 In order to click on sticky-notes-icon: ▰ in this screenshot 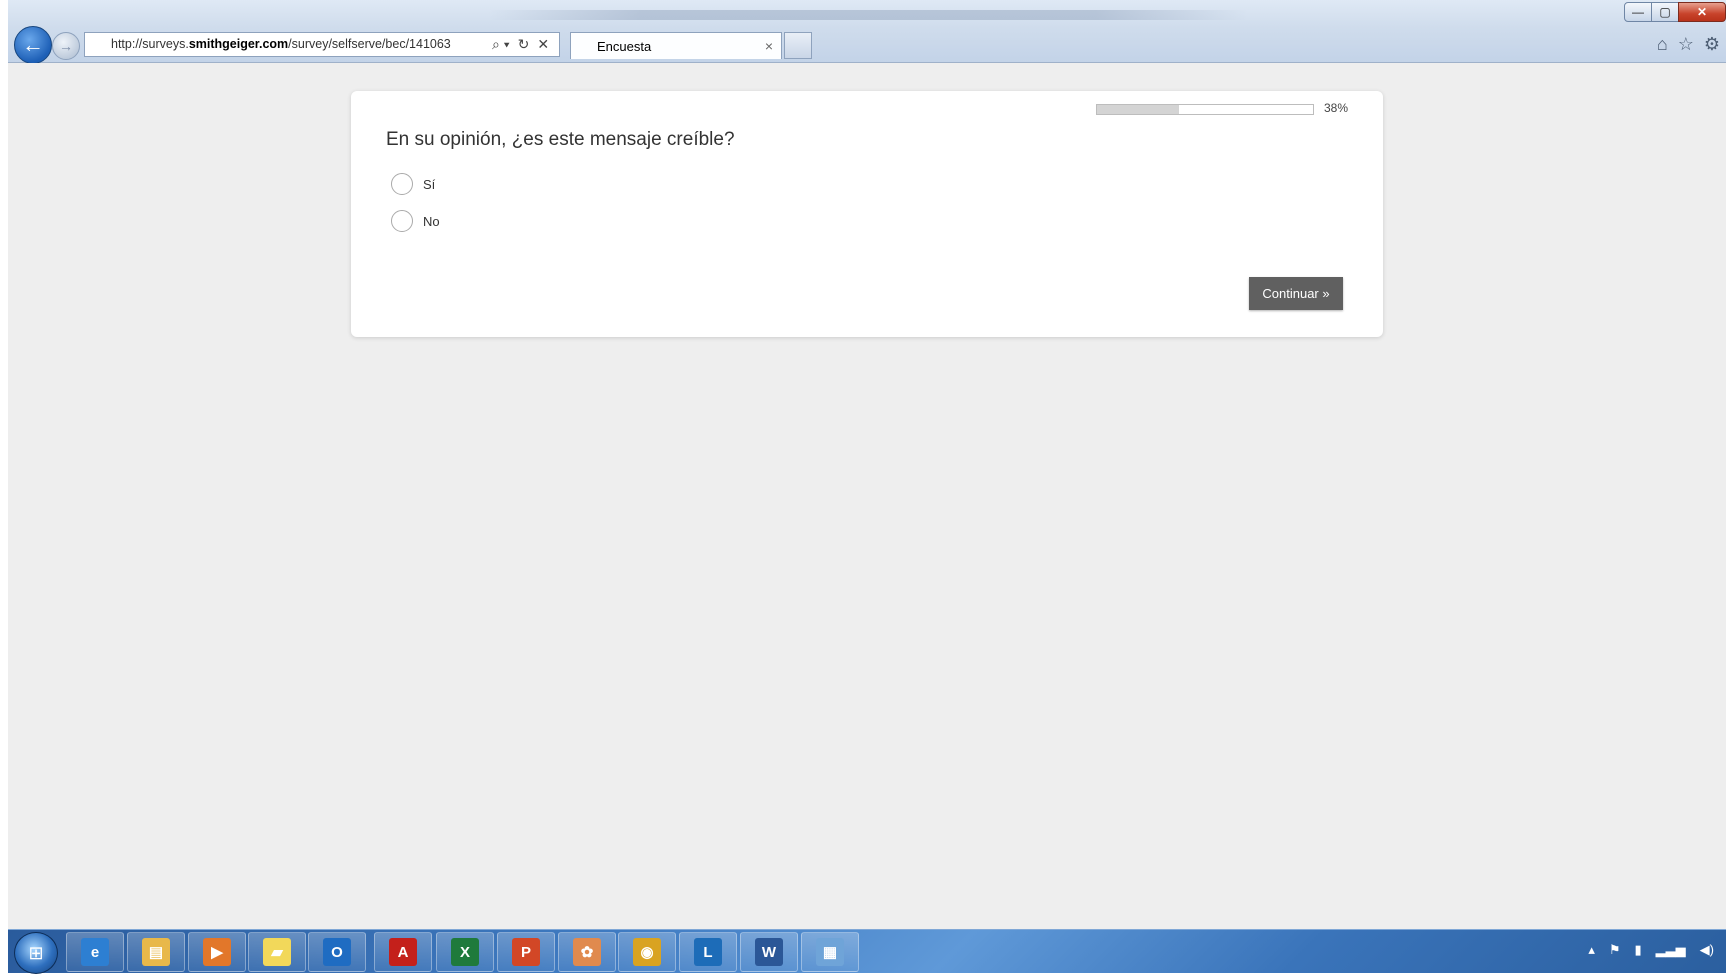, I will do `click(277, 952)`.